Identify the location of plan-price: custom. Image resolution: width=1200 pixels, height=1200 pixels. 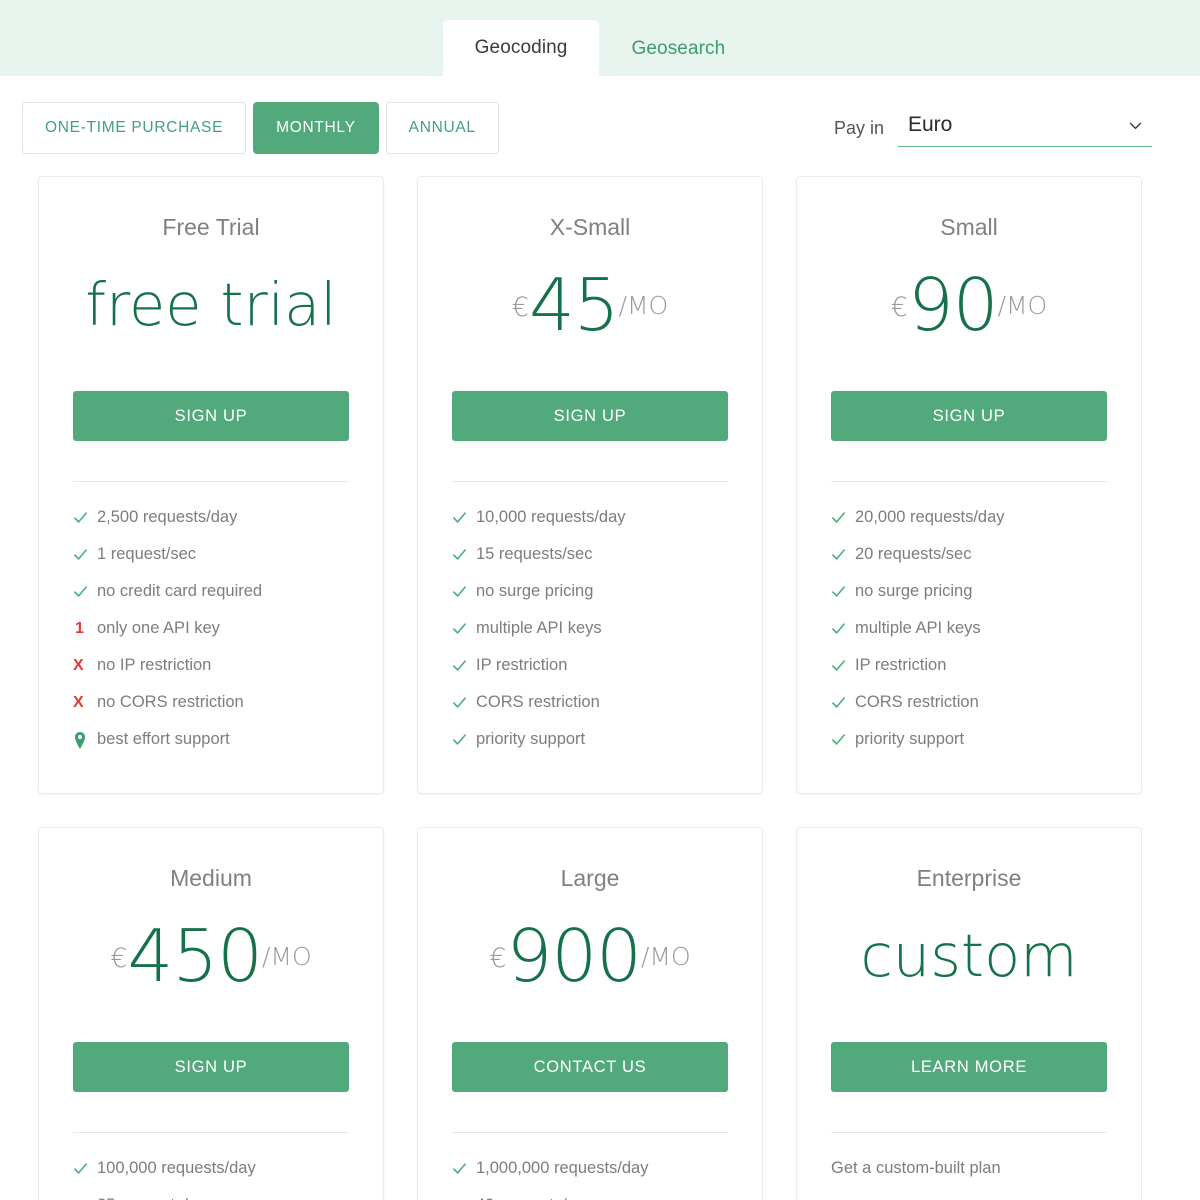
(969, 956).